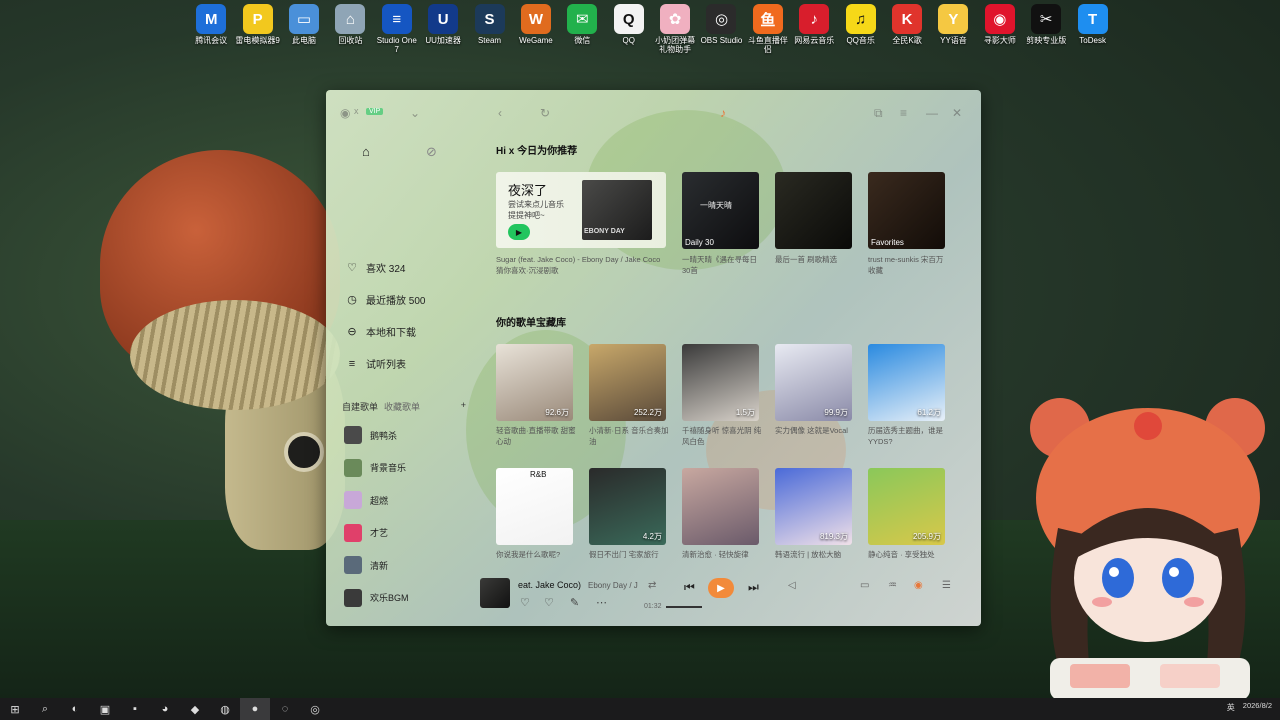  Describe the element at coordinates (376, 364) in the screenshot. I see `sidebar-nav-item: ≡ 试听列表` at that location.